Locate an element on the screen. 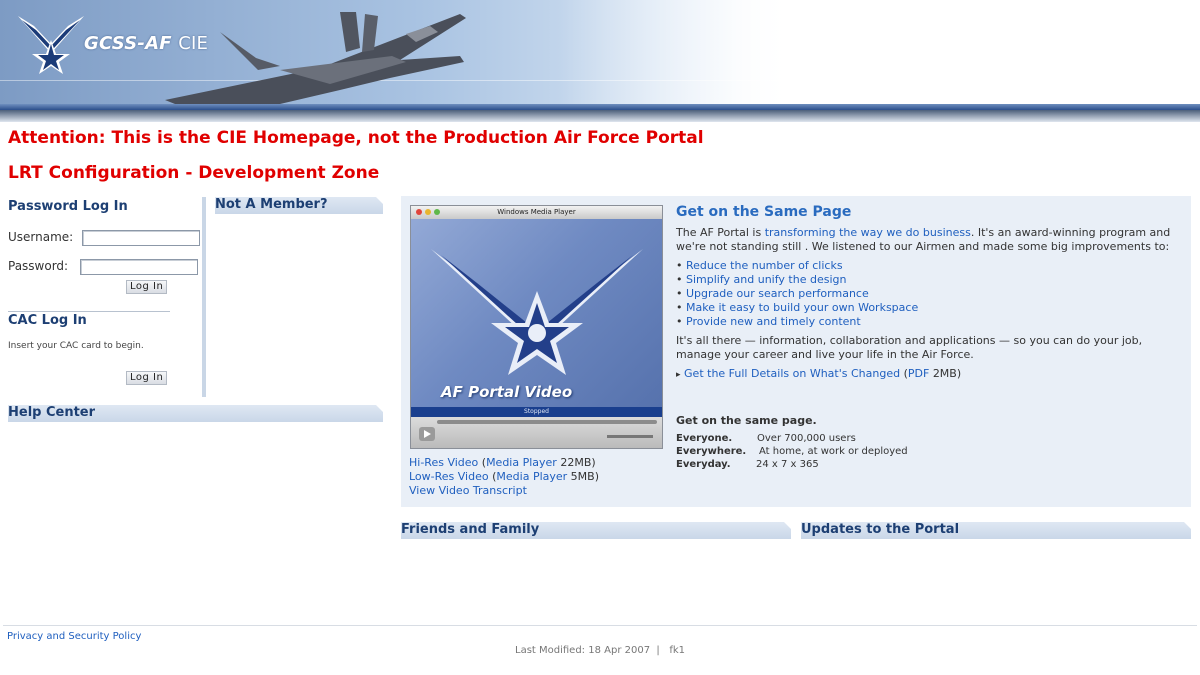 The height and width of the screenshot is (675, 1200). search-performance-link: Upgrade our search performance is located at coordinates (777, 293).